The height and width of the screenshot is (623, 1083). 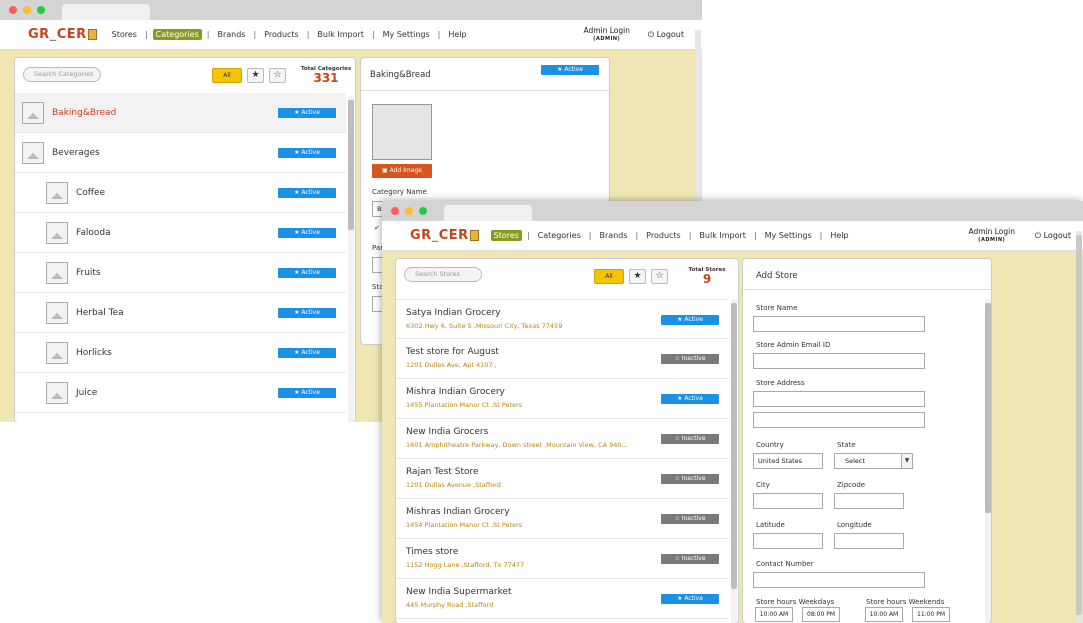 I want to click on window-scrollbar-thumb, so click(x=1079, y=425).